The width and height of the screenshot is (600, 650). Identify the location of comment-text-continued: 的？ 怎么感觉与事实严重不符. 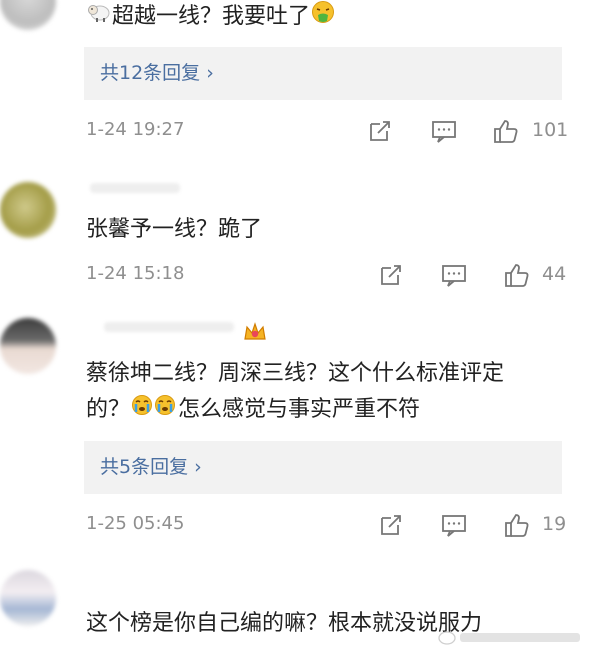
(253, 410).